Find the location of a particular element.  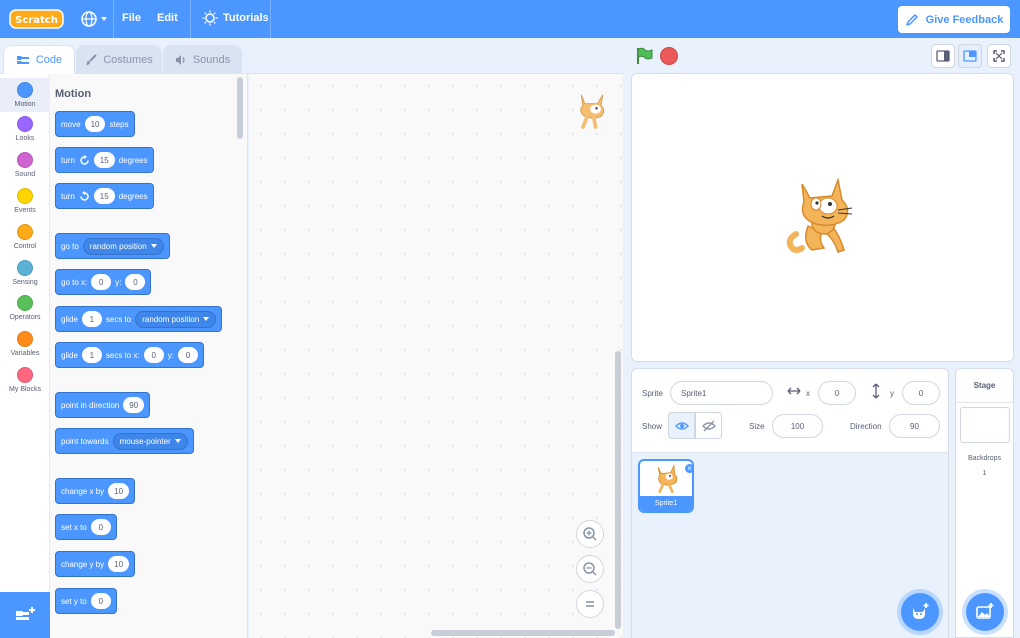

category-sensing: Sensing is located at coordinates (25, 273).